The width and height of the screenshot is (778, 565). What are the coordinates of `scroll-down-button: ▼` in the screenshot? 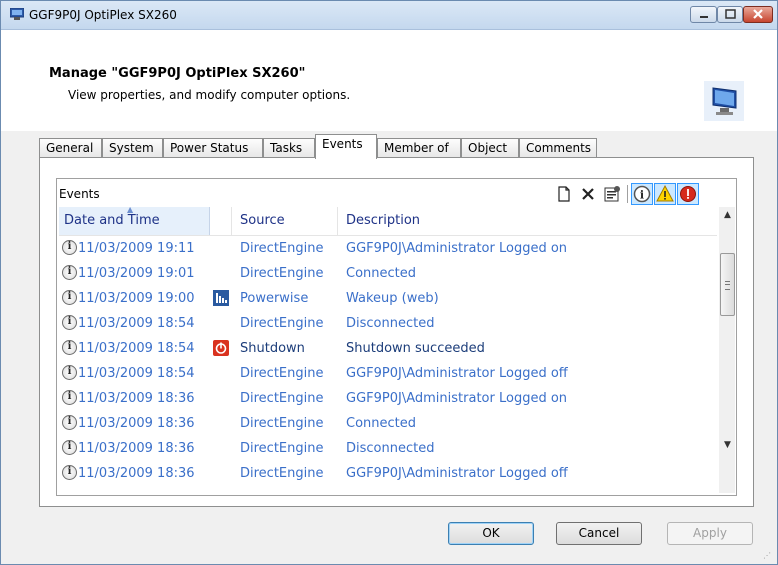 It's located at (727, 445).